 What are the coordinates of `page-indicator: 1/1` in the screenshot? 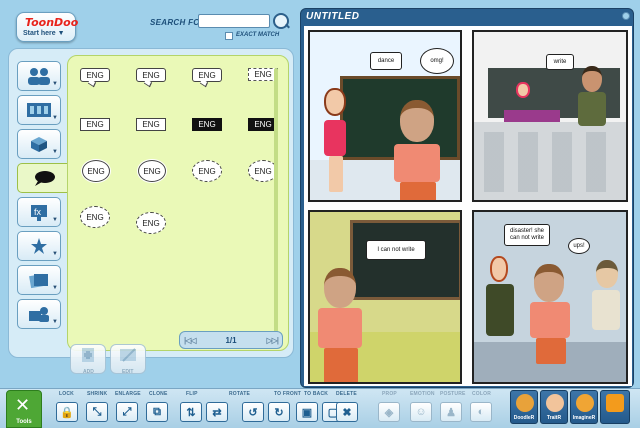 It's located at (231, 340).